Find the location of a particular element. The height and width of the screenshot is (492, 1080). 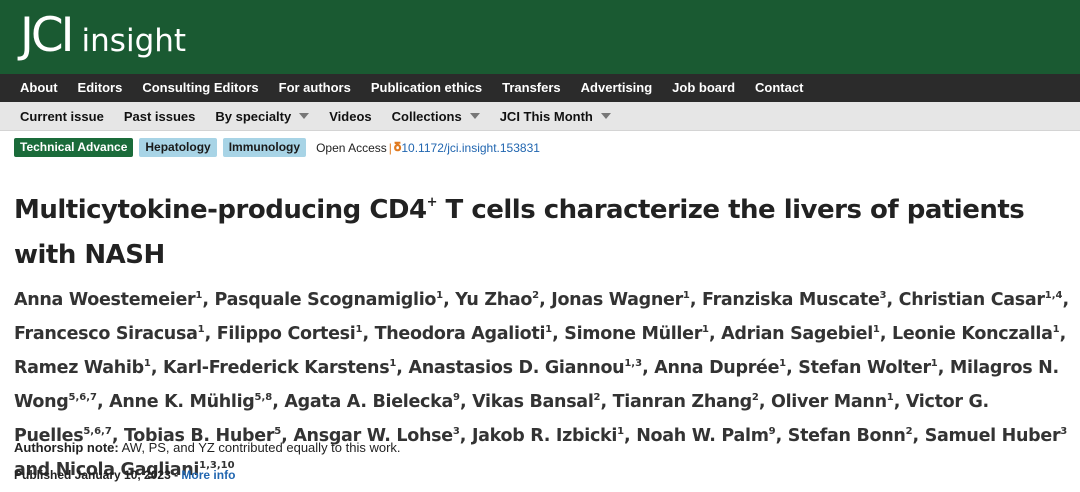

nav-current-issue-label: Current issue is located at coordinates (62, 116).